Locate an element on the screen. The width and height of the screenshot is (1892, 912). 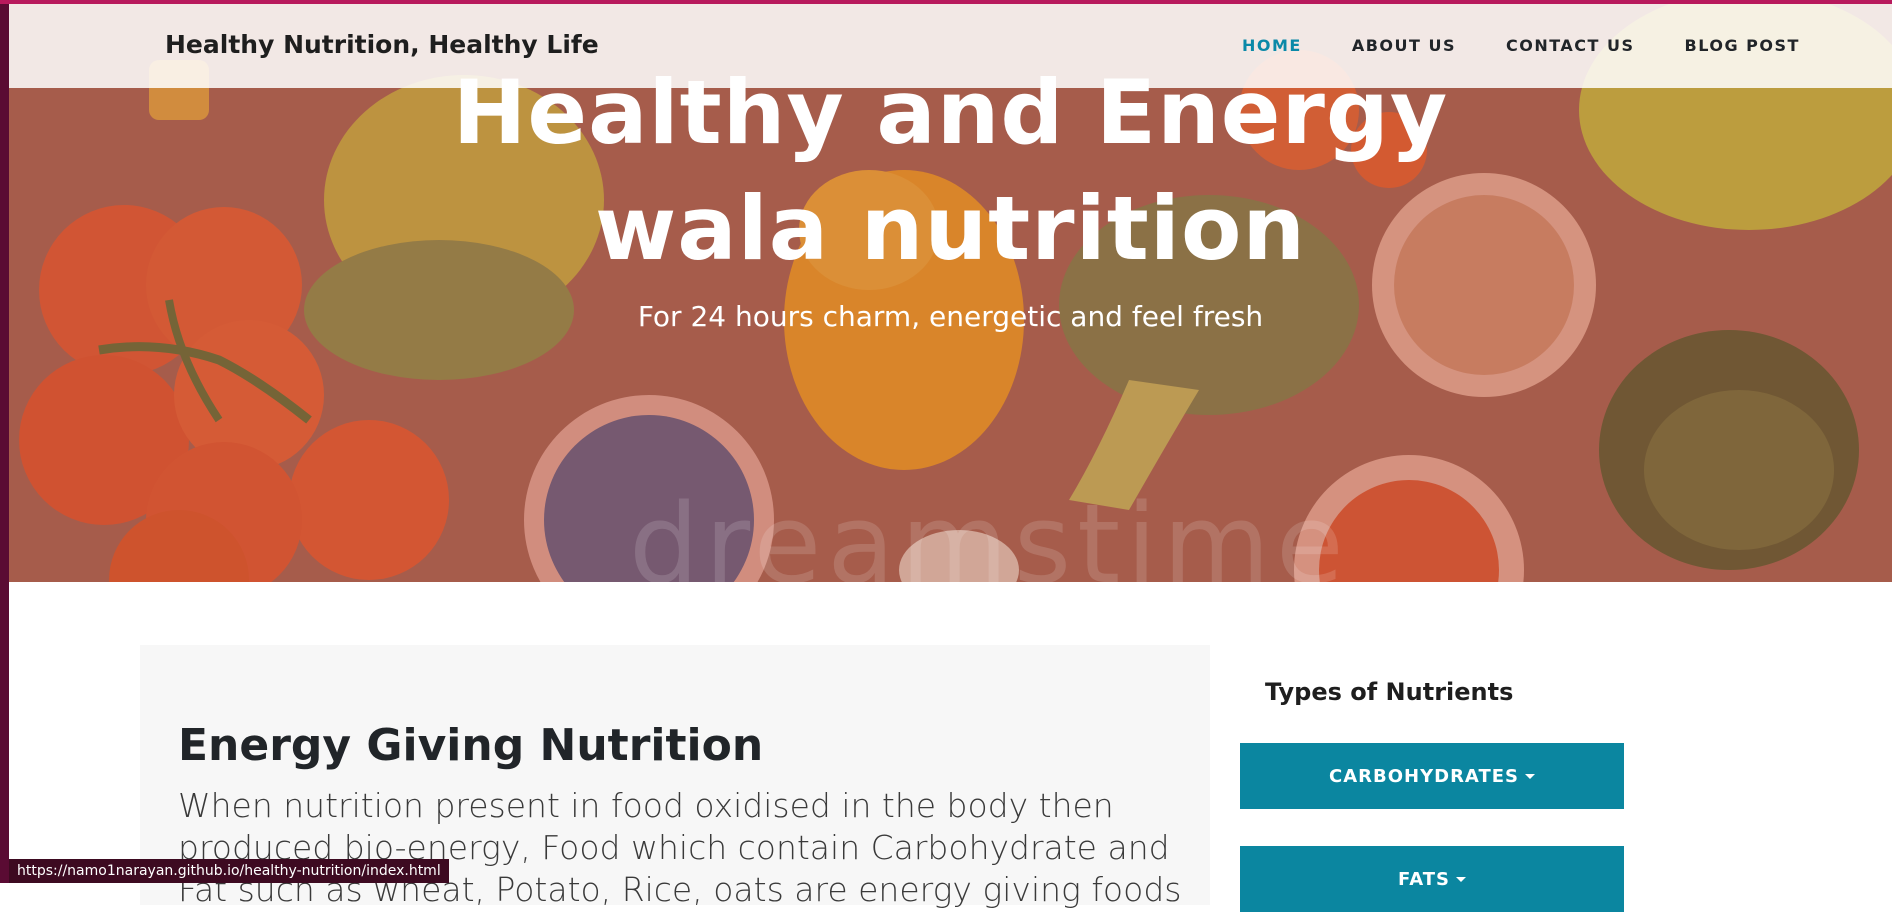
carbohydrates-button-label: CARBOHYDRATES is located at coordinates (1424, 776).